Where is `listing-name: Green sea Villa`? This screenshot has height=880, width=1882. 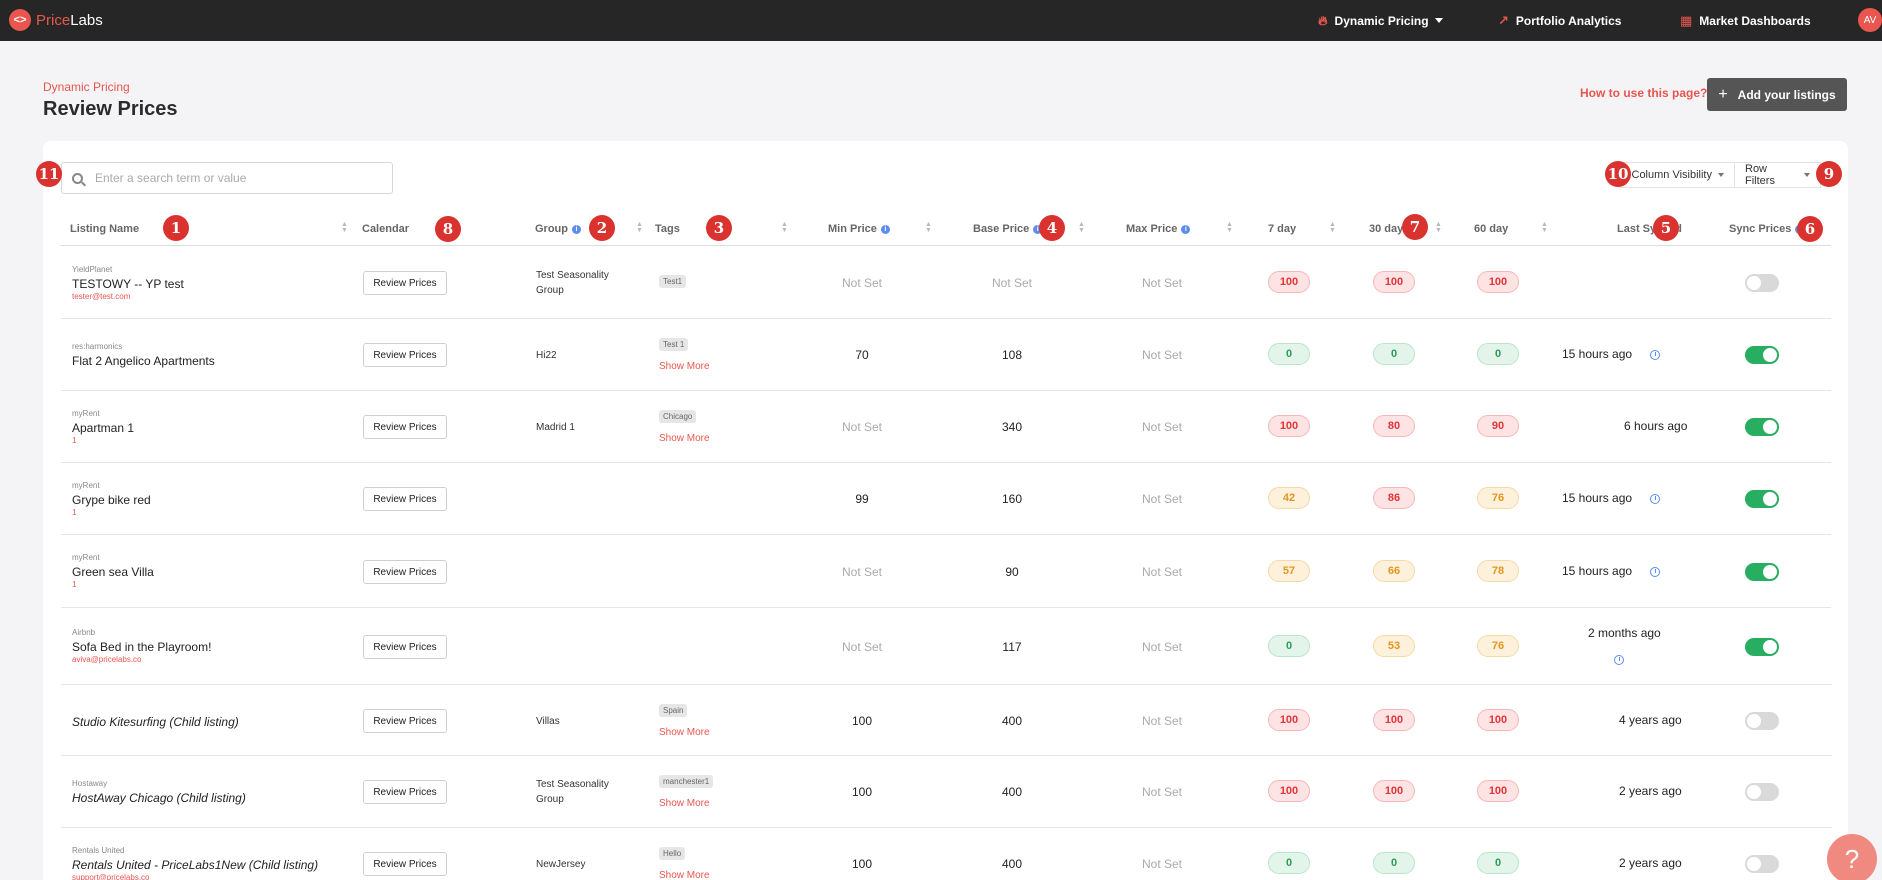
listing-name: Green sea Villa is located at coordinates (113, 572).